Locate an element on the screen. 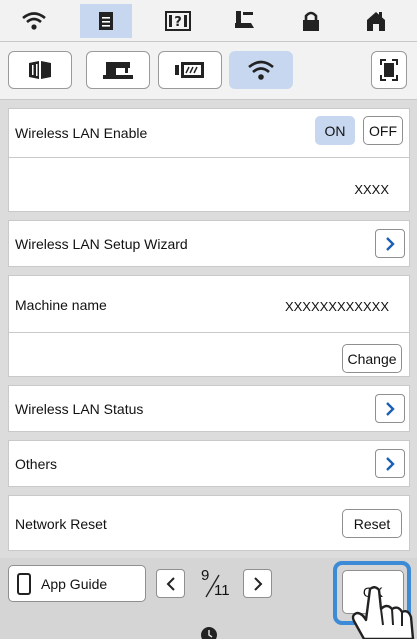 This screenshot has height=639, width=417. tab-presser-foot is located at coordinates (245, 21).